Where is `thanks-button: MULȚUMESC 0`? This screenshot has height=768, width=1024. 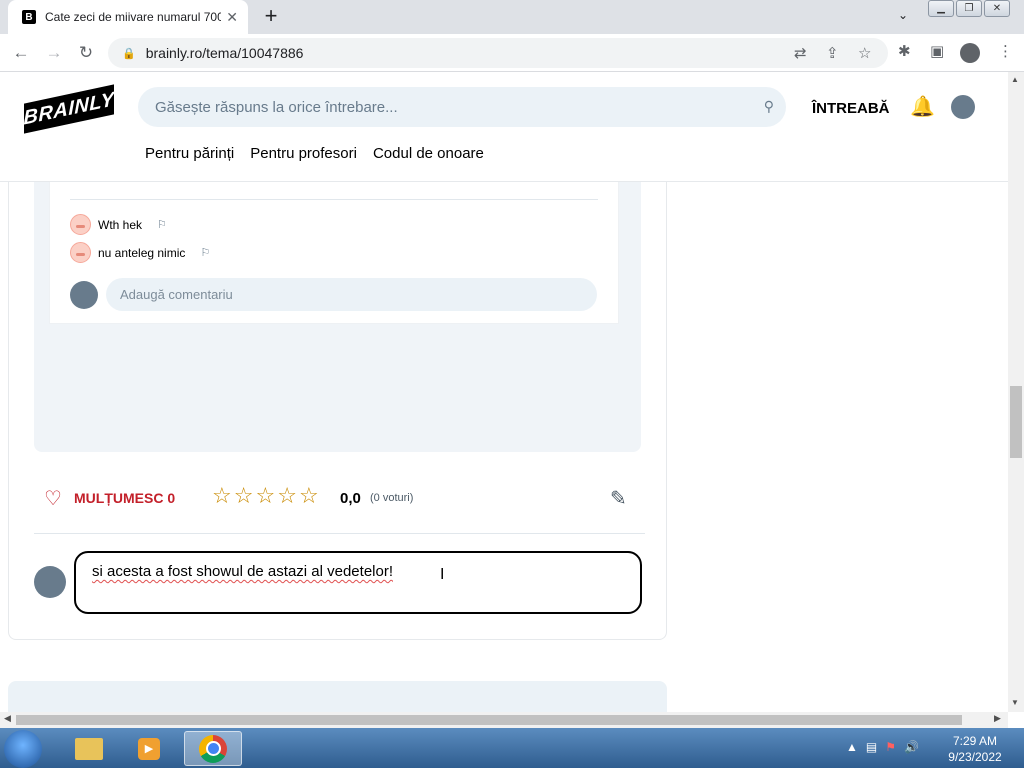 thanks-button: MULȚUMESC 0 is located at coordinates (124, 498).